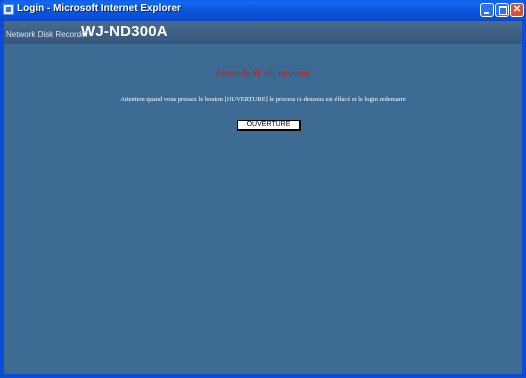 The width and height of the screenshot is (526, 378). What do you see at coordinates (502, 10) in the screenshot?
I see `maximize-icon` at bounding box center [502, 10].